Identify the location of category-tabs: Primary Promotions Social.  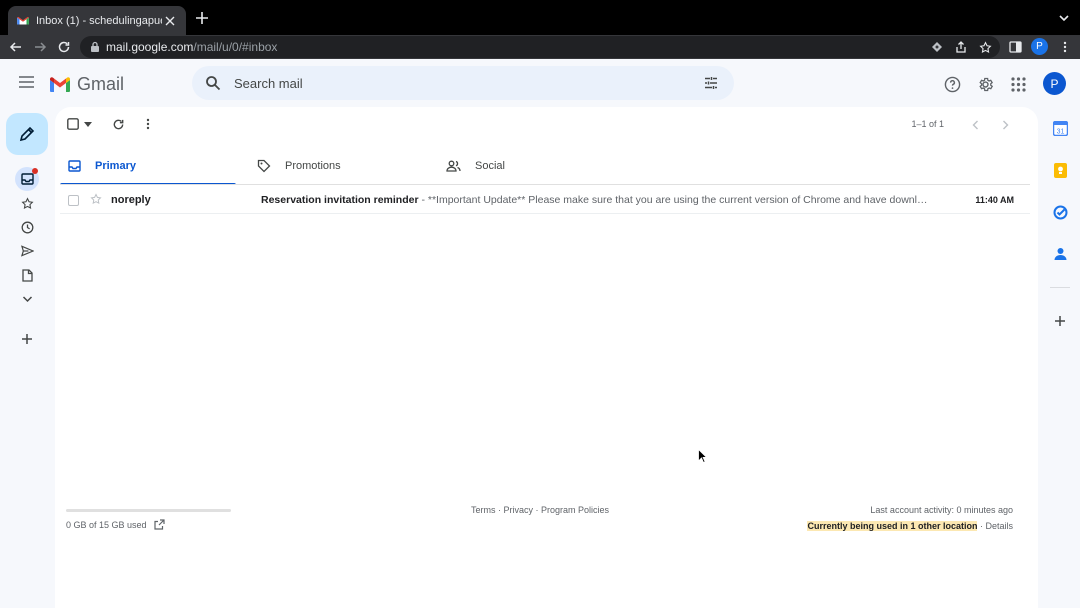
(545, 166).